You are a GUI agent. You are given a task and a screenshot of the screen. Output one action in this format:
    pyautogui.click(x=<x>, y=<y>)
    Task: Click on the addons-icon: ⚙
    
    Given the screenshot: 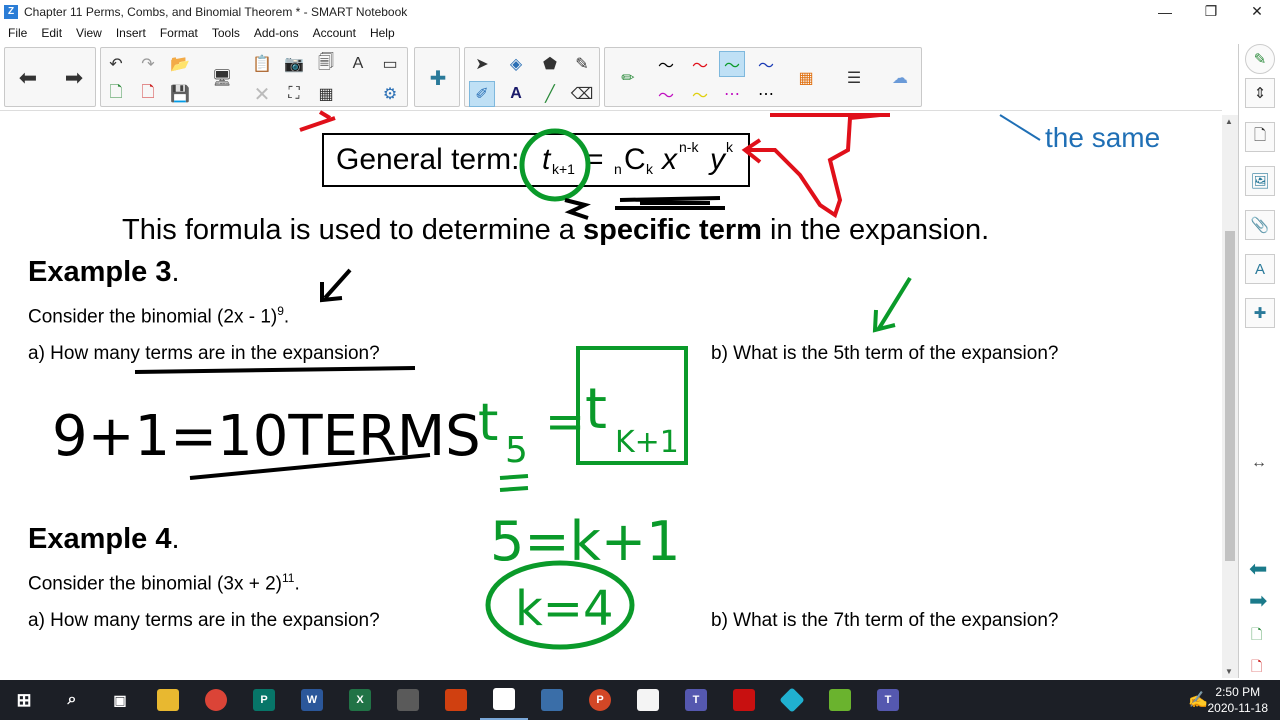 What is the action you would take?
    pyautogui.click(x=390, y=94)
    